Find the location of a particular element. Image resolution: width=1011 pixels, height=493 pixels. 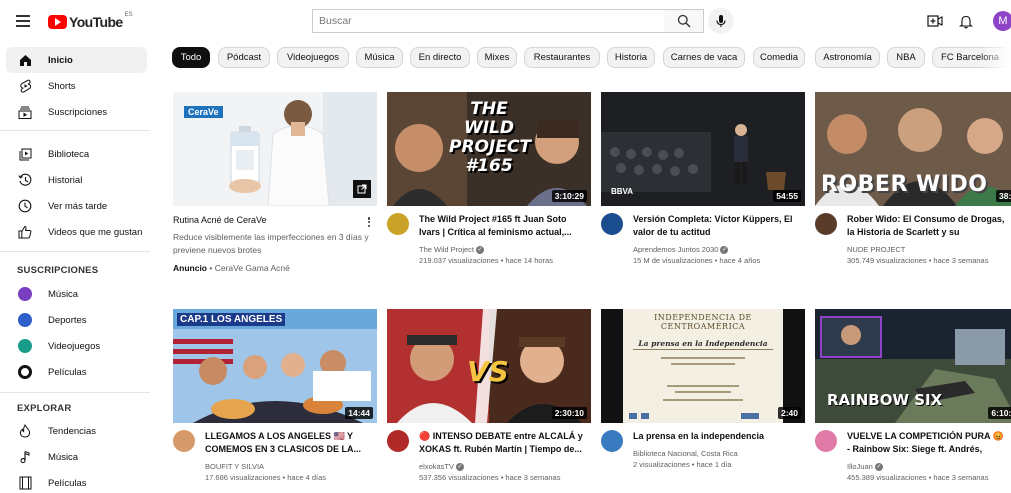

chip-videojuegos: Videojuegos is located at coordinates (313, 57).